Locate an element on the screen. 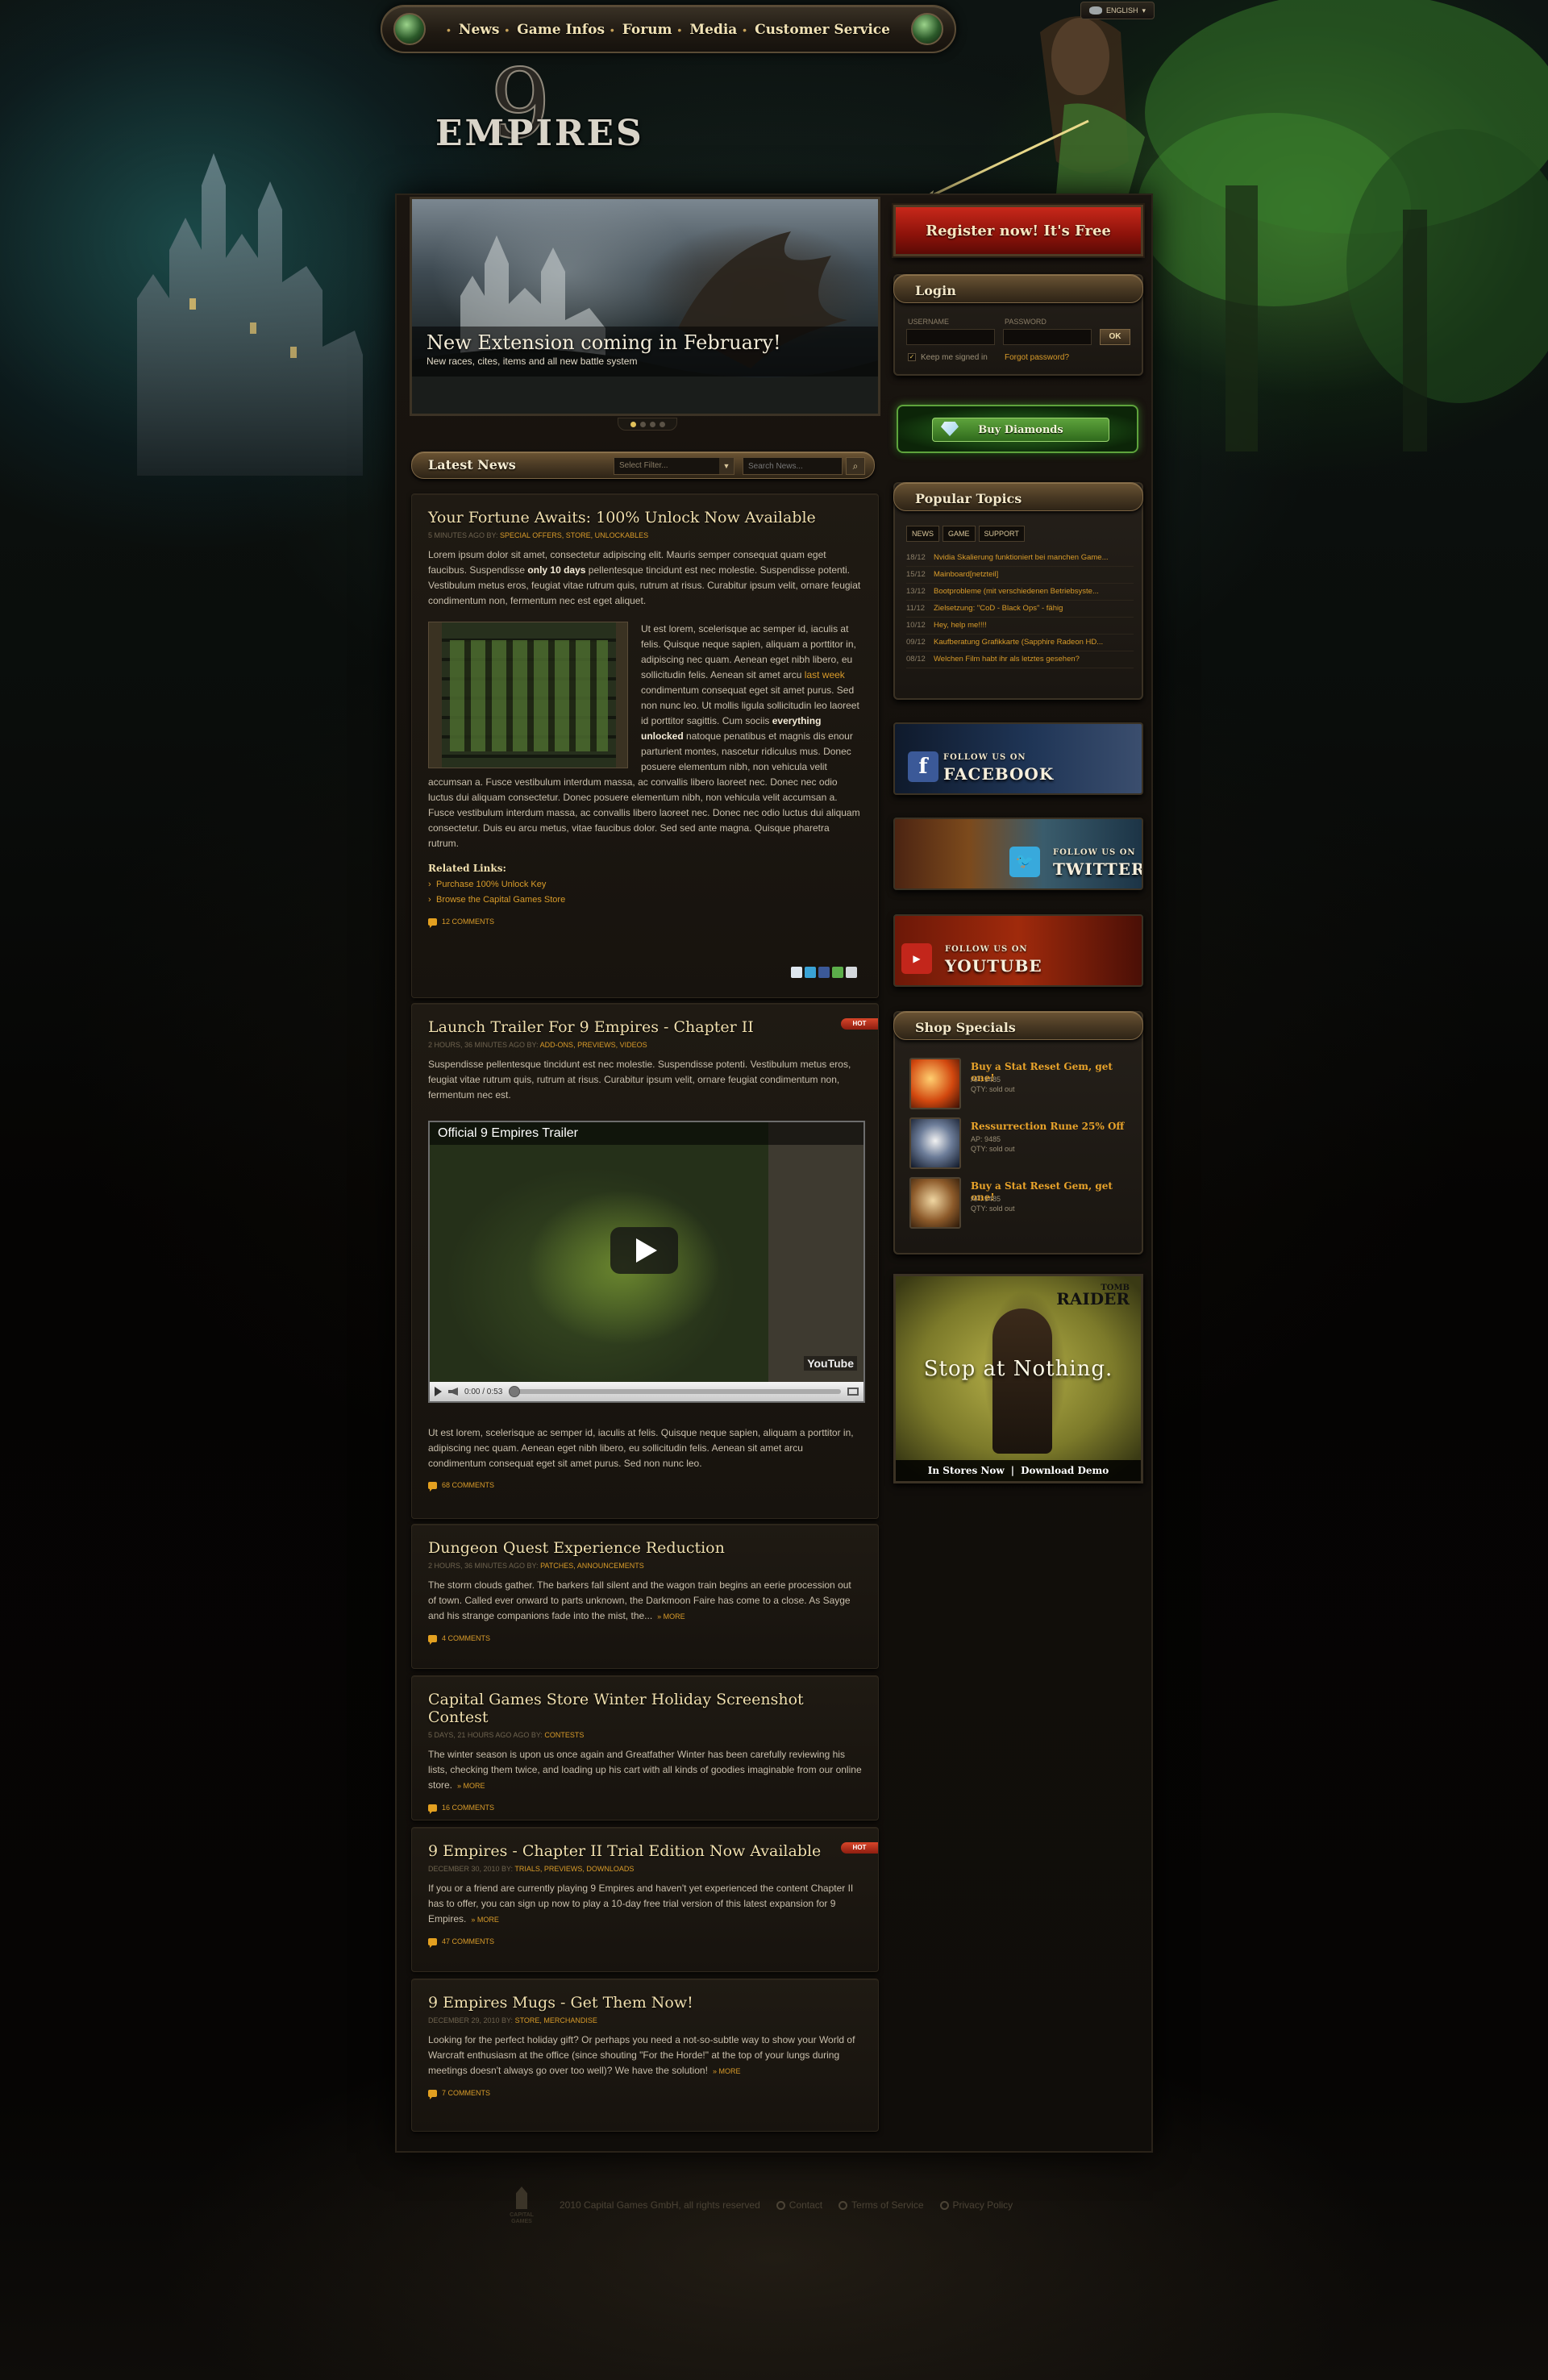  forgot-password-link: Forgot password? is located at coordinates (1037, 357).